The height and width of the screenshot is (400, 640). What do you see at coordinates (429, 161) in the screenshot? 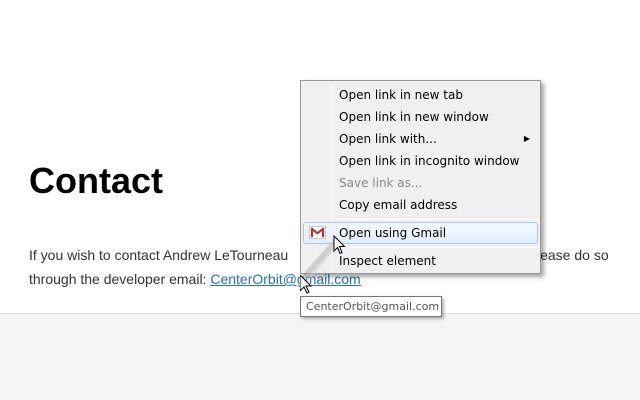
I see `menu-item-label: Open link in incognito window` at bounding box center [429, 161].